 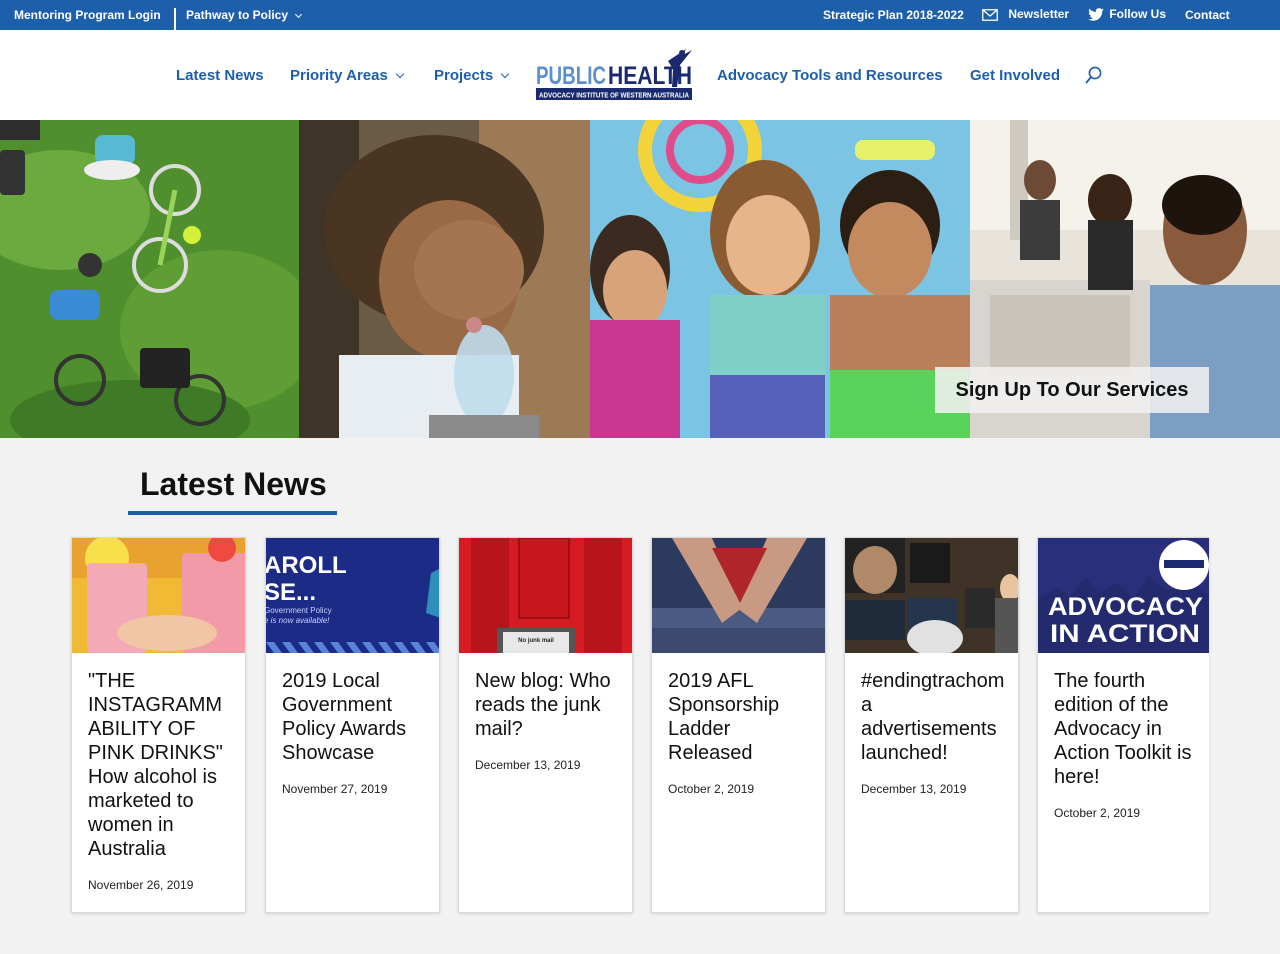 What do you see at coordinates (232, 513) in the screenshot?
I see `heading-underline` at bounding box center [232, 513].